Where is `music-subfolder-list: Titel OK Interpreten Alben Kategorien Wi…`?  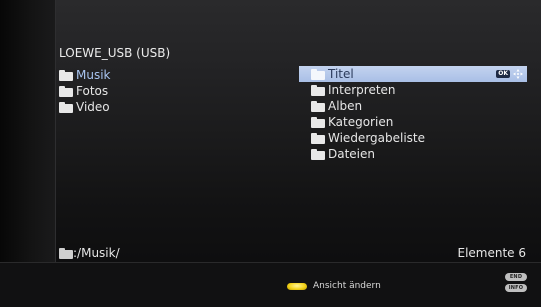 music-subfolder-list: Titel OK Interpreten Alben Kategorien Wi… is located at coordinates (413, 114).